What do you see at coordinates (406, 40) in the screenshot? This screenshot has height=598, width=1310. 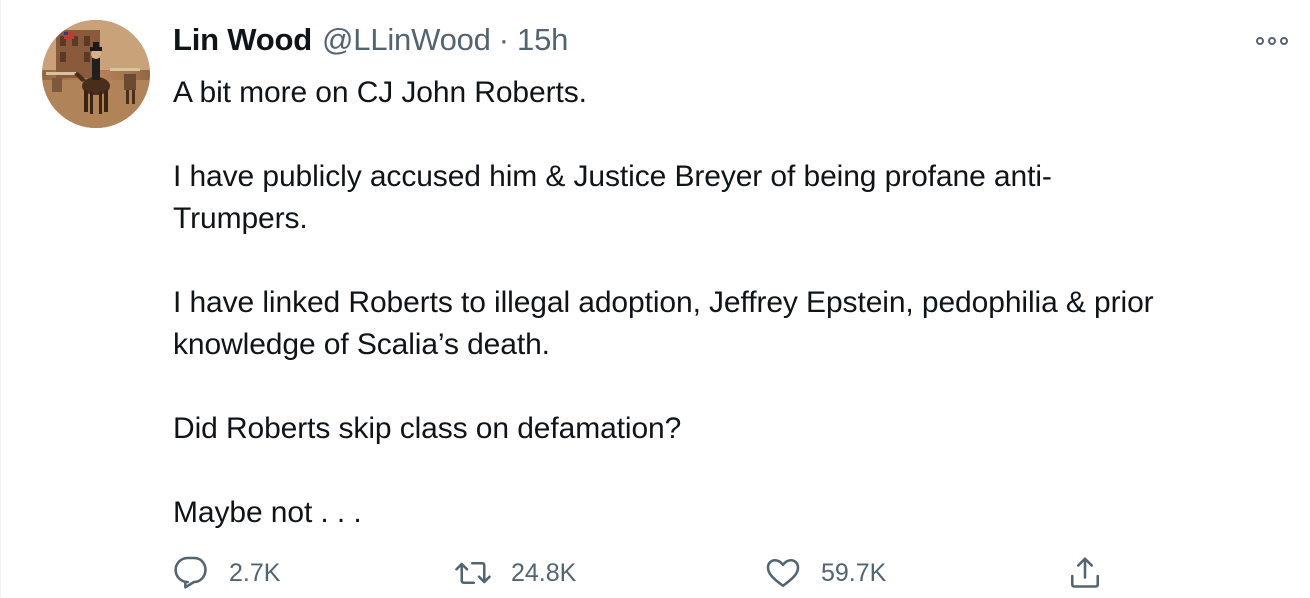 I see `author-handle: @LLinWood` at bounding box center [406, 40].